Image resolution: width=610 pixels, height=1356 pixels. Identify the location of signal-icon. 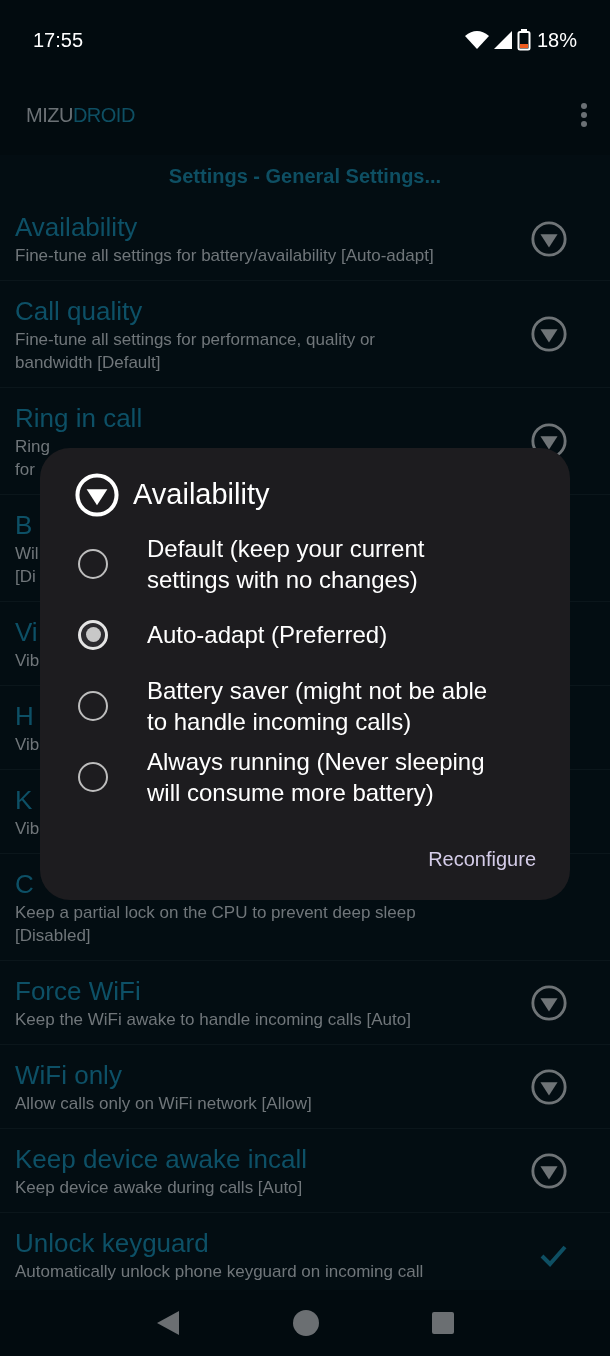
(502, 39).